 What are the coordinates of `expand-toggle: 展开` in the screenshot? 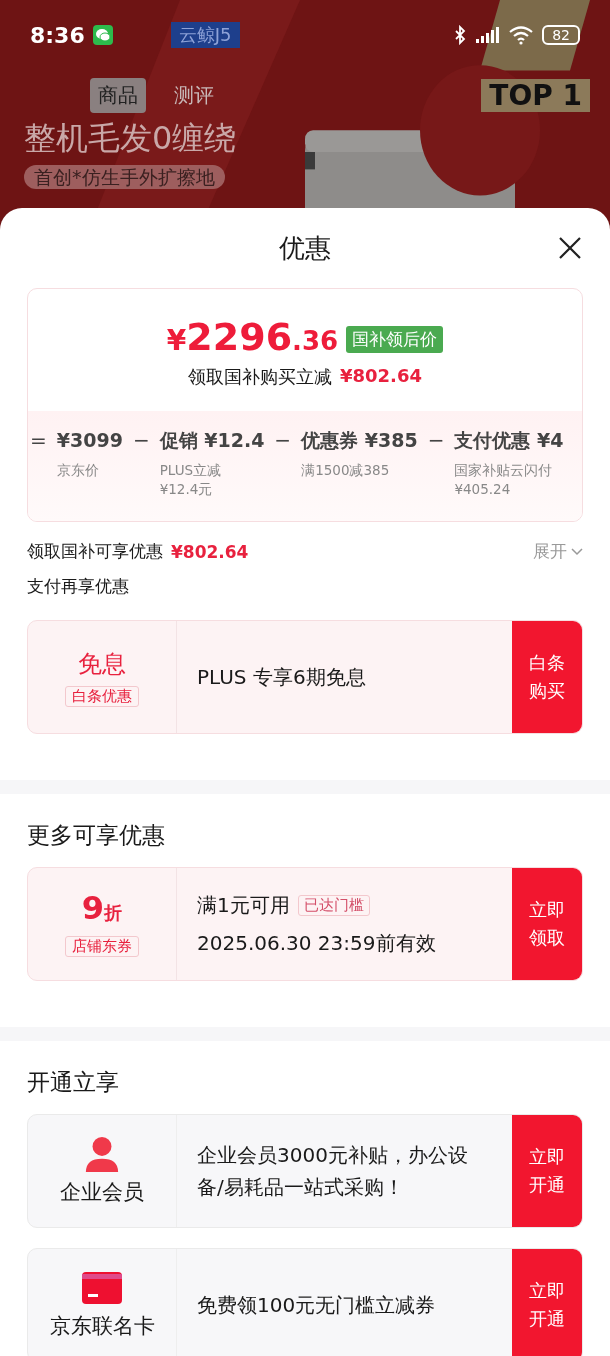 It's located at (558, 551).